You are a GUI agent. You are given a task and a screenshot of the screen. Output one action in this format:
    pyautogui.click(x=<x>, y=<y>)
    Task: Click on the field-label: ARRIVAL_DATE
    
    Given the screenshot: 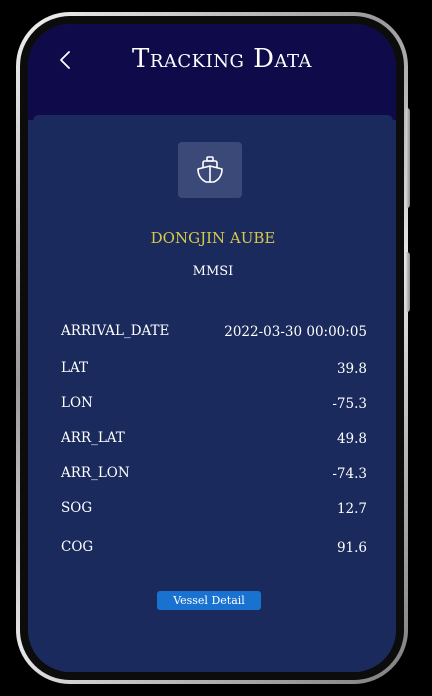 What is the action you would take?
    pyautogui.click(x=115, y=331)
    